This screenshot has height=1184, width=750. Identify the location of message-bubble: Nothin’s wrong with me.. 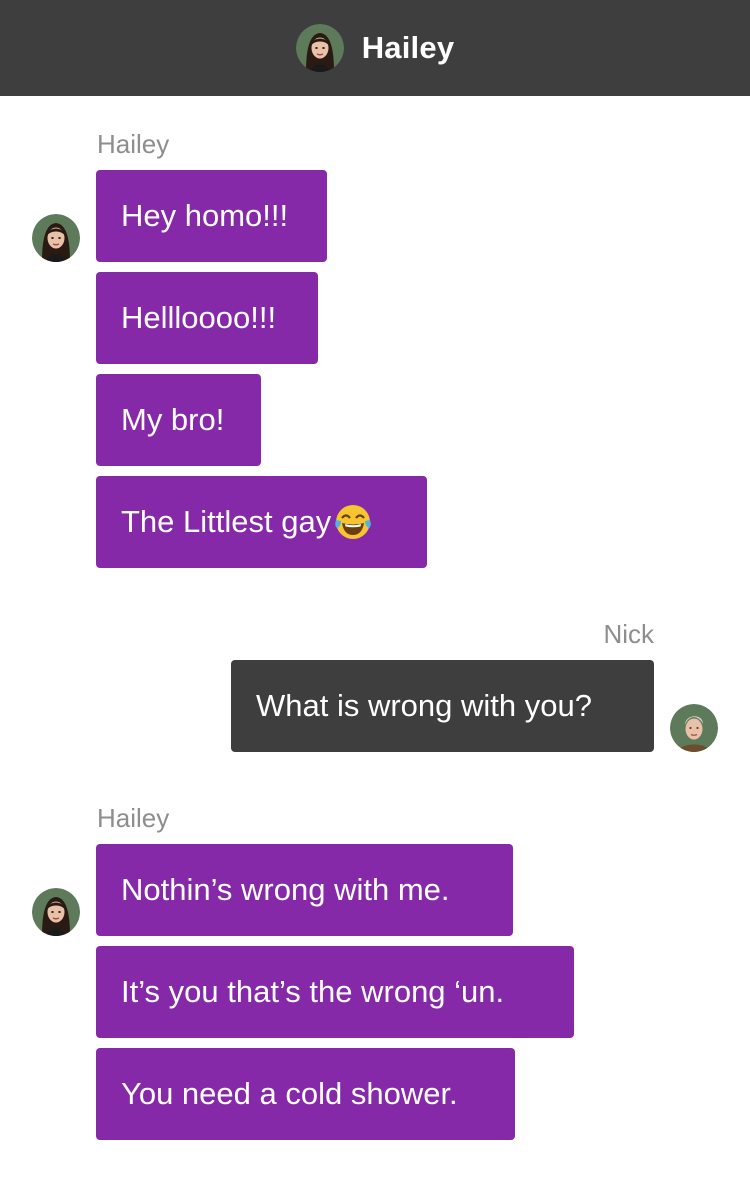
(304, 890).